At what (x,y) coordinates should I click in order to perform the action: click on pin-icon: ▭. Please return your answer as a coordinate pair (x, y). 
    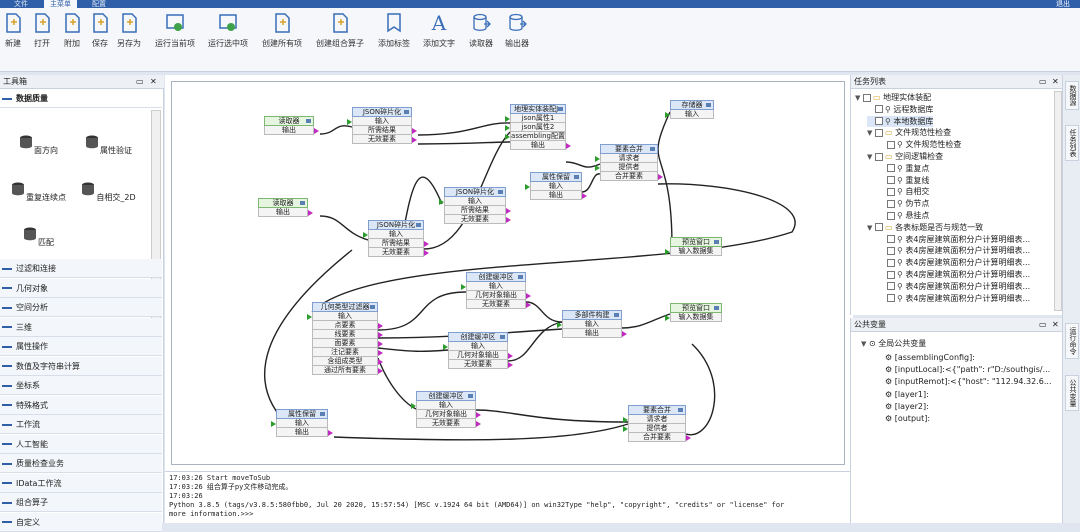
    Looking at the image, I should click on (1043, 325).